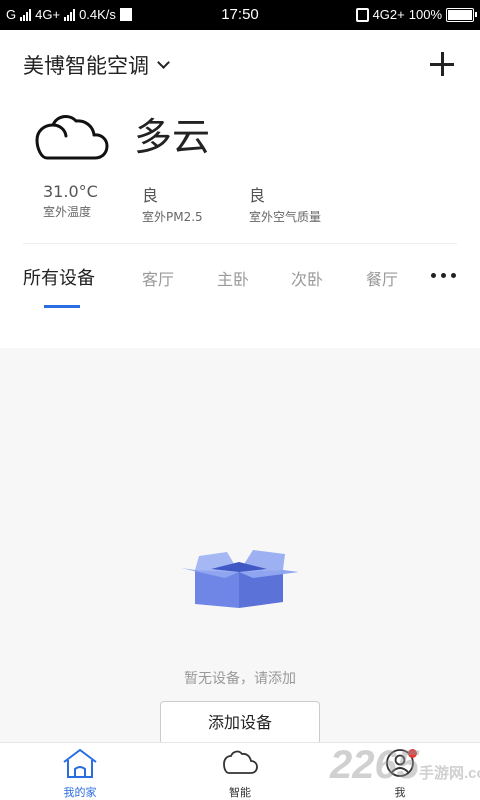 Image resolution: width=480 pixels, height=800 pixels. I want to click on watermark-text: 手游网, so click(441, 773).